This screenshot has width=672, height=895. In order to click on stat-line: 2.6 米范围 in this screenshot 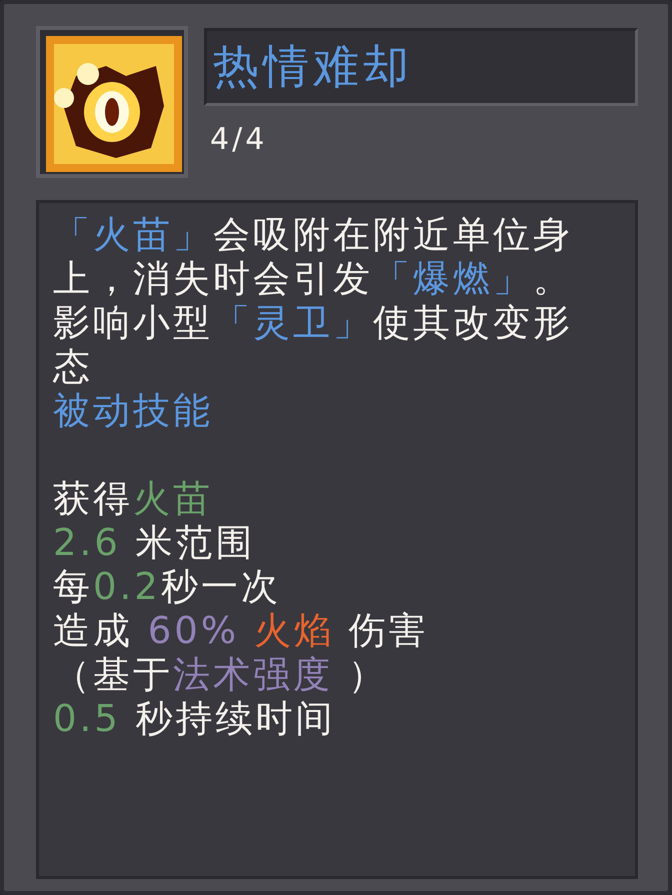, I will do `click(155, 543)`.